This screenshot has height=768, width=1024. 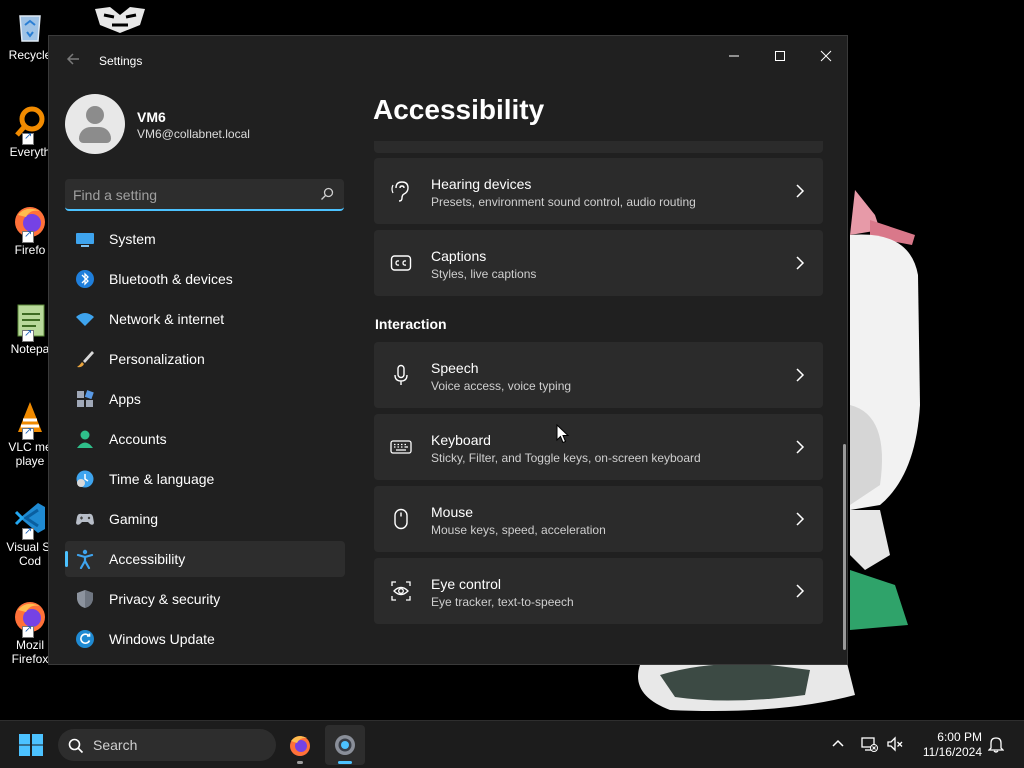 I want to click on accessibility-icon, so click(x=85, y=559).